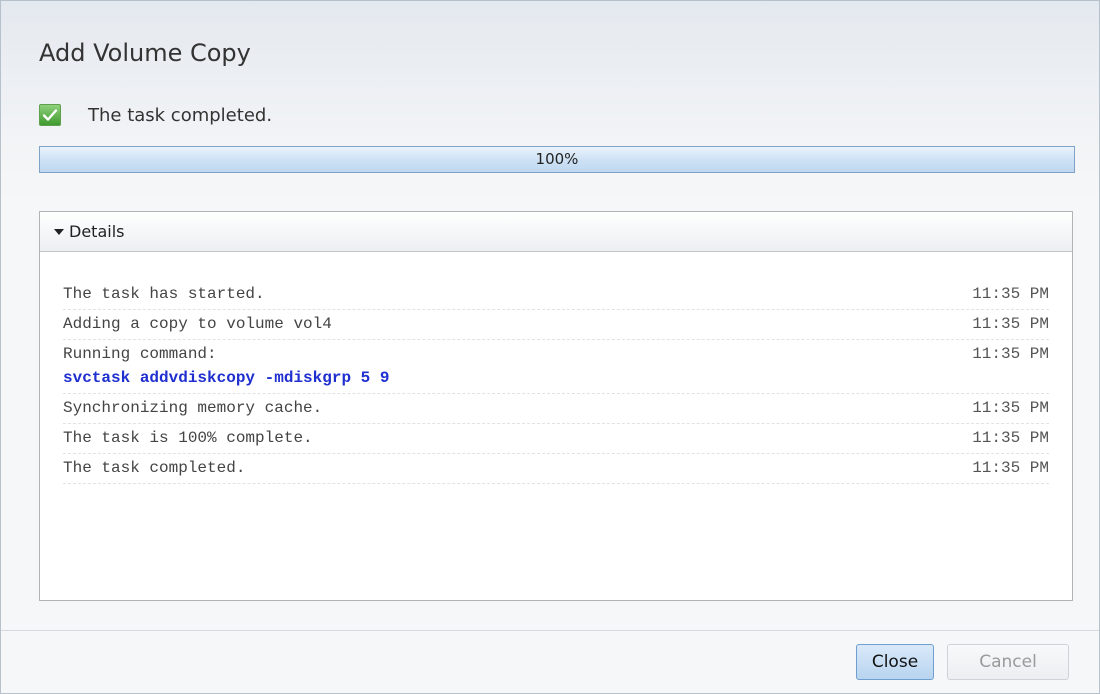  I want to click on log-message-block: Adding a copy to volume vol4, so click(197, 324).